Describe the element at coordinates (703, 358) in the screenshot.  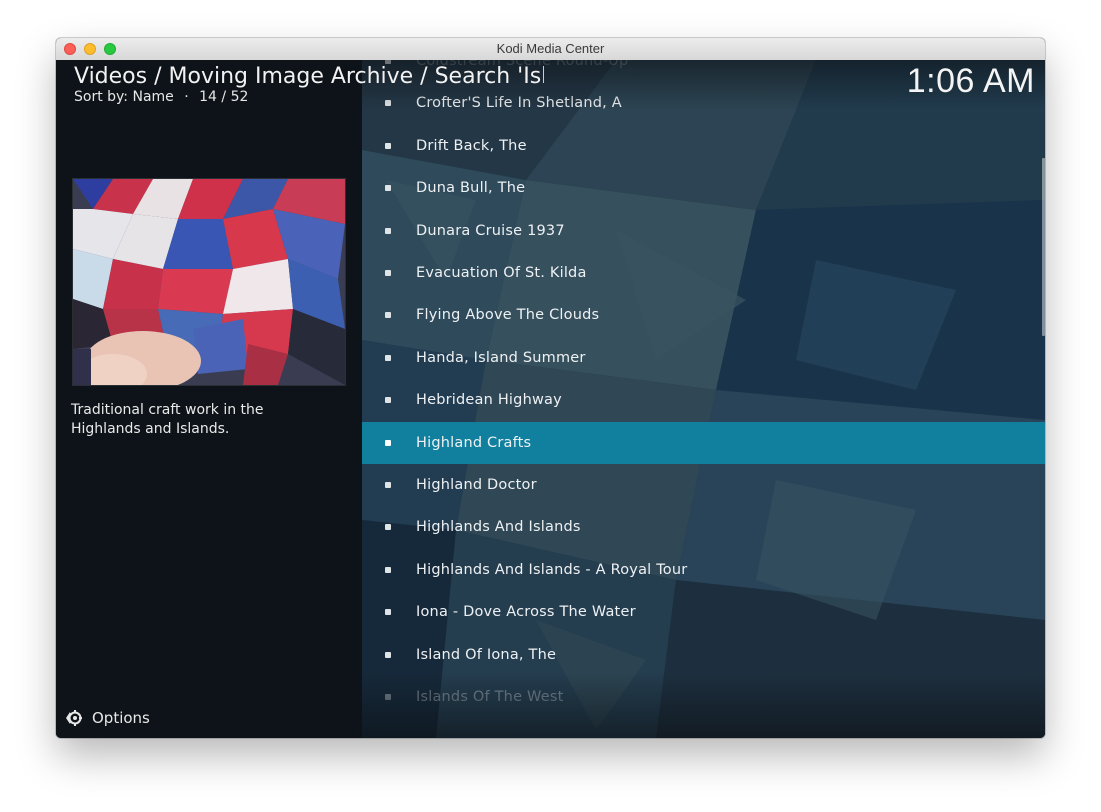
I see `list-item: Handa, Island Summer` at that location.